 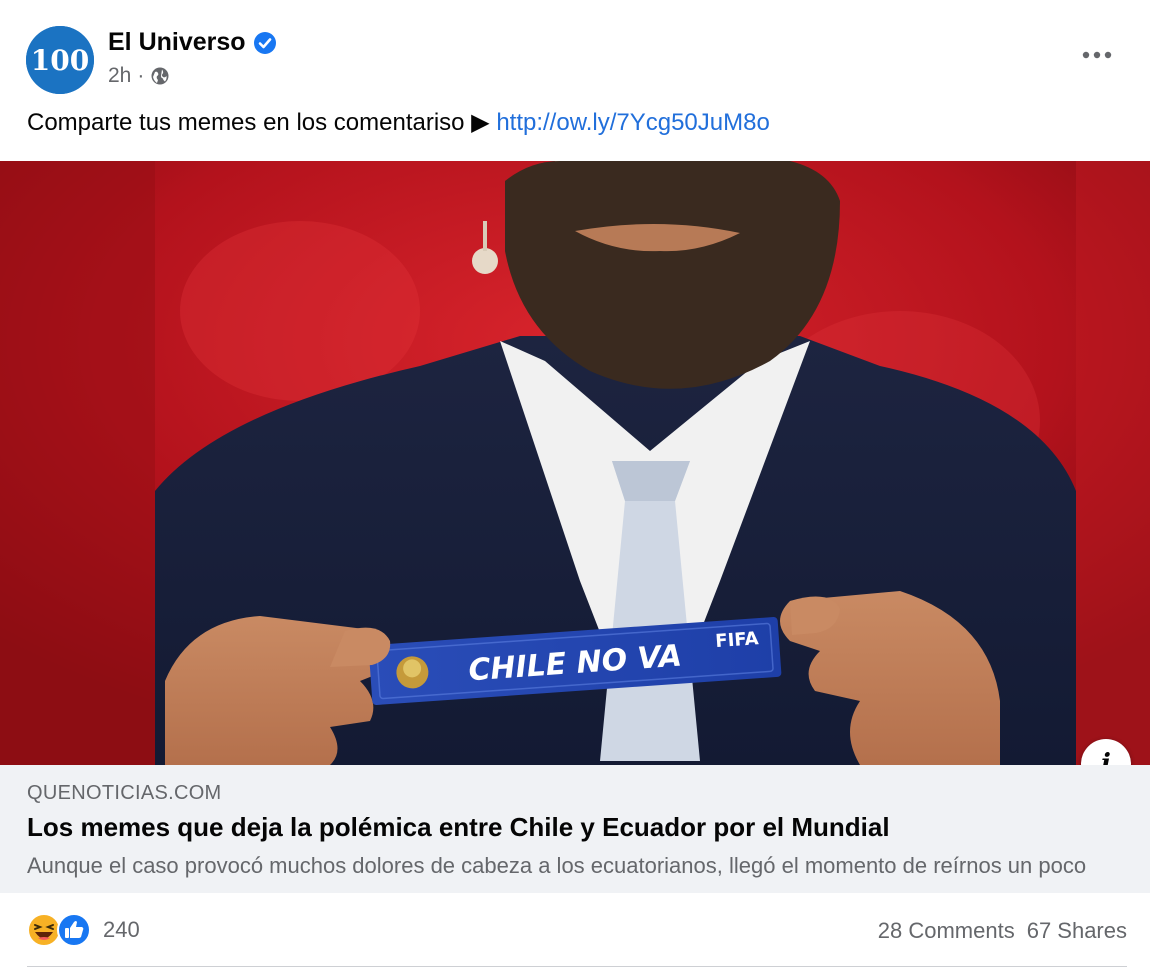 I want to click on verified-badge-icon, so click(x=264, y=42).